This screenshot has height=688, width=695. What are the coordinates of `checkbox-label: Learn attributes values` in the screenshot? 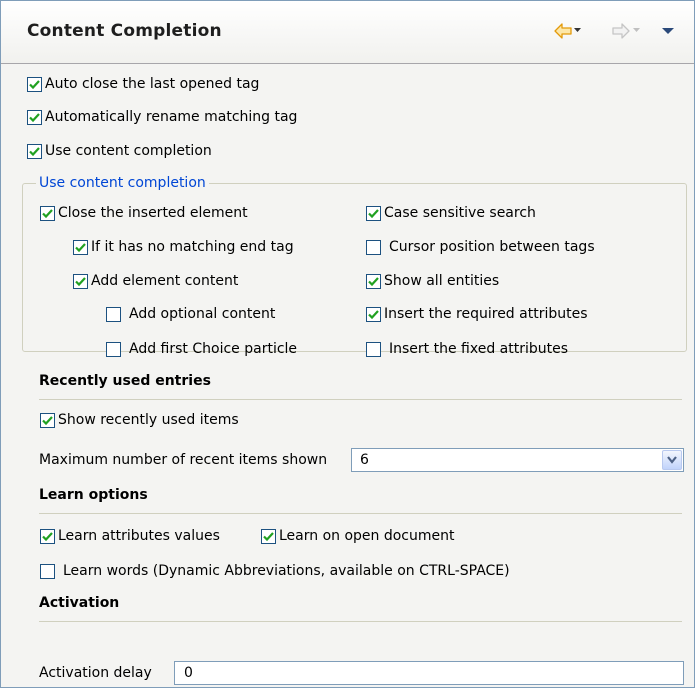 It's located at (139, 536).